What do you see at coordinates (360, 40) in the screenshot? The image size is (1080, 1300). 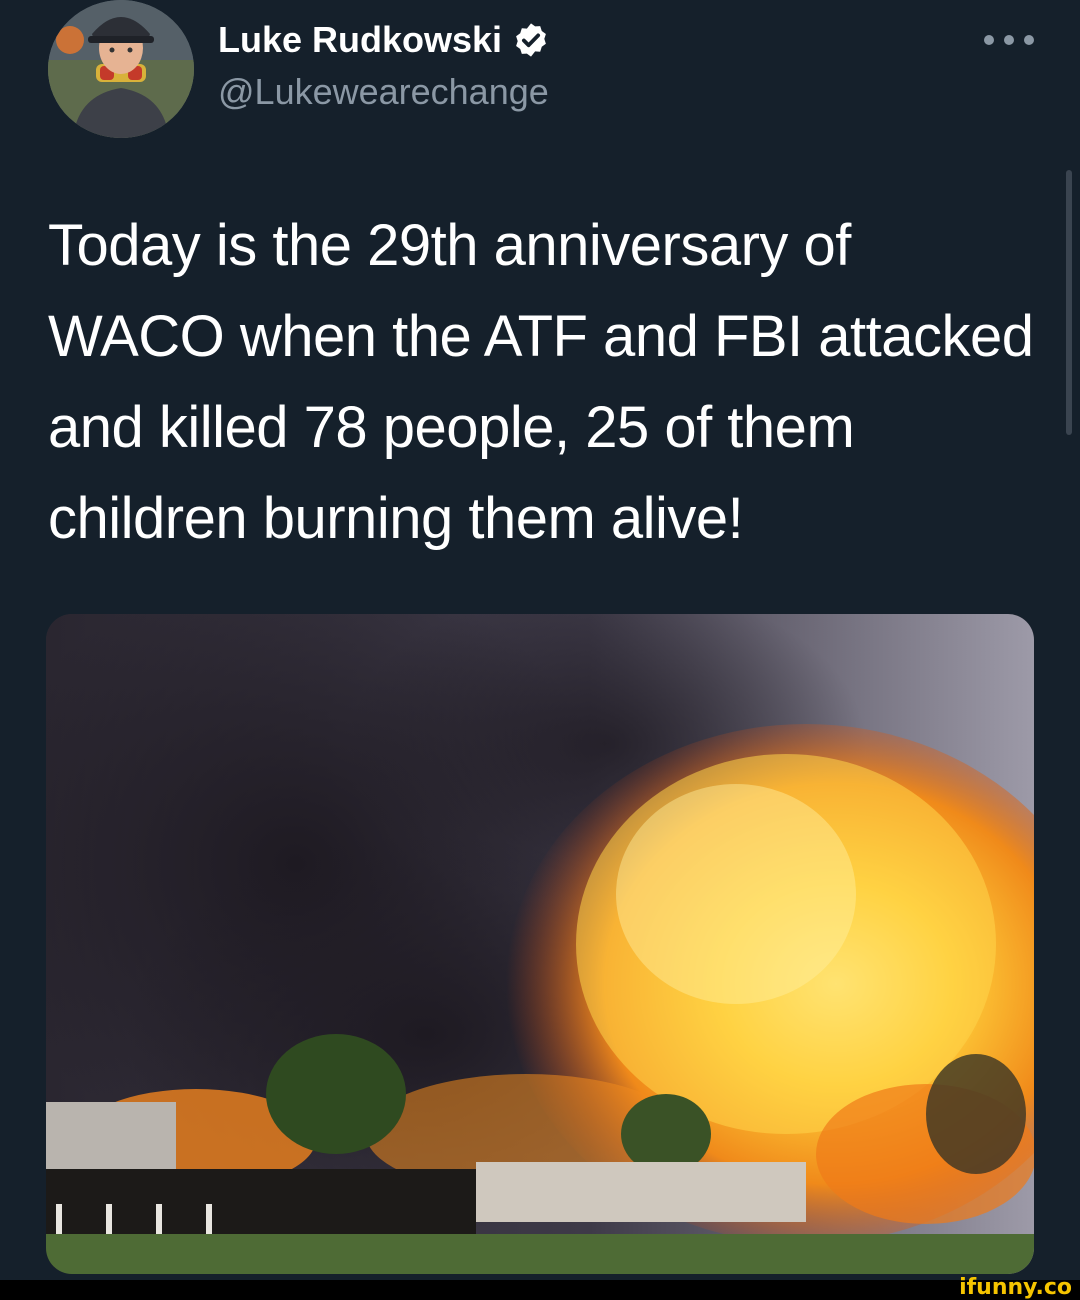 I see `author-display-name: Luke Rudkowski` at bounding box center [360, 40].